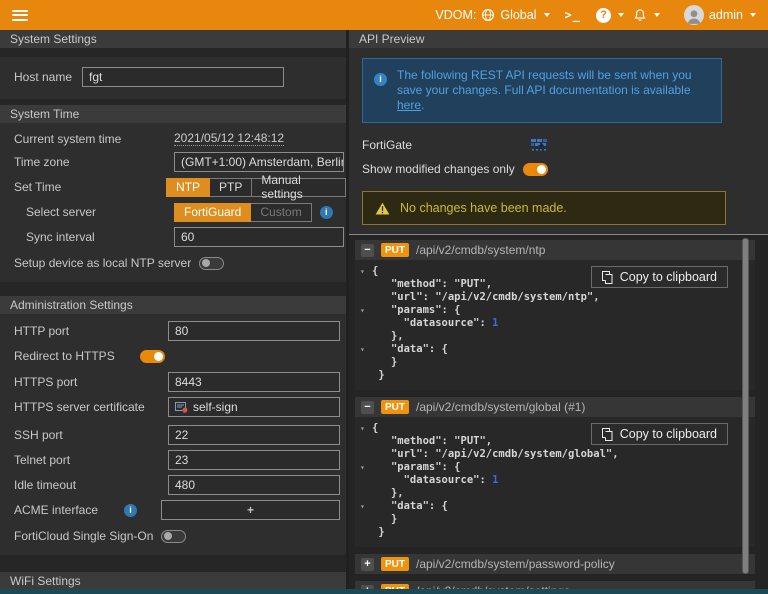  Describe the element at coordinates (573, 15) in the screenshot. I see `cli-console-icon: >_` at that location.